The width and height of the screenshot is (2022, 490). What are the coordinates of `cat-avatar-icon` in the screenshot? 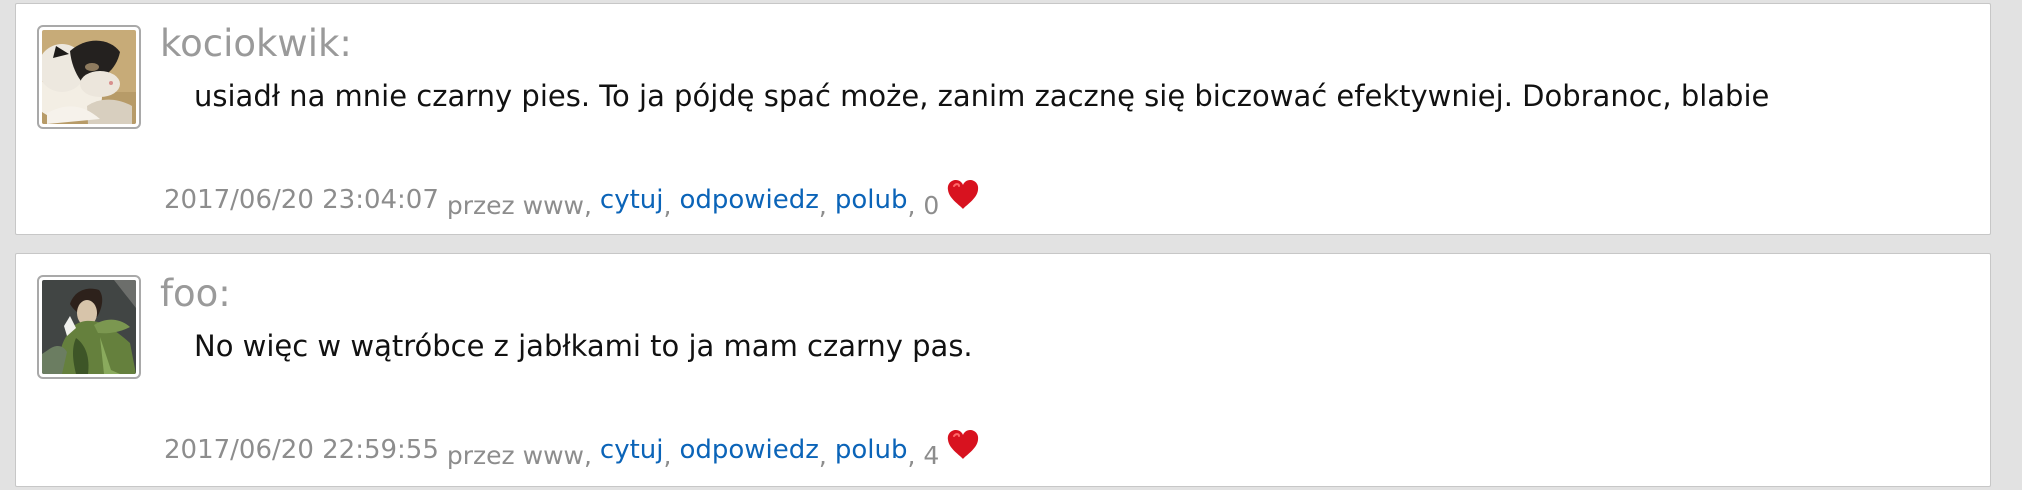 It's located at (89, 77).